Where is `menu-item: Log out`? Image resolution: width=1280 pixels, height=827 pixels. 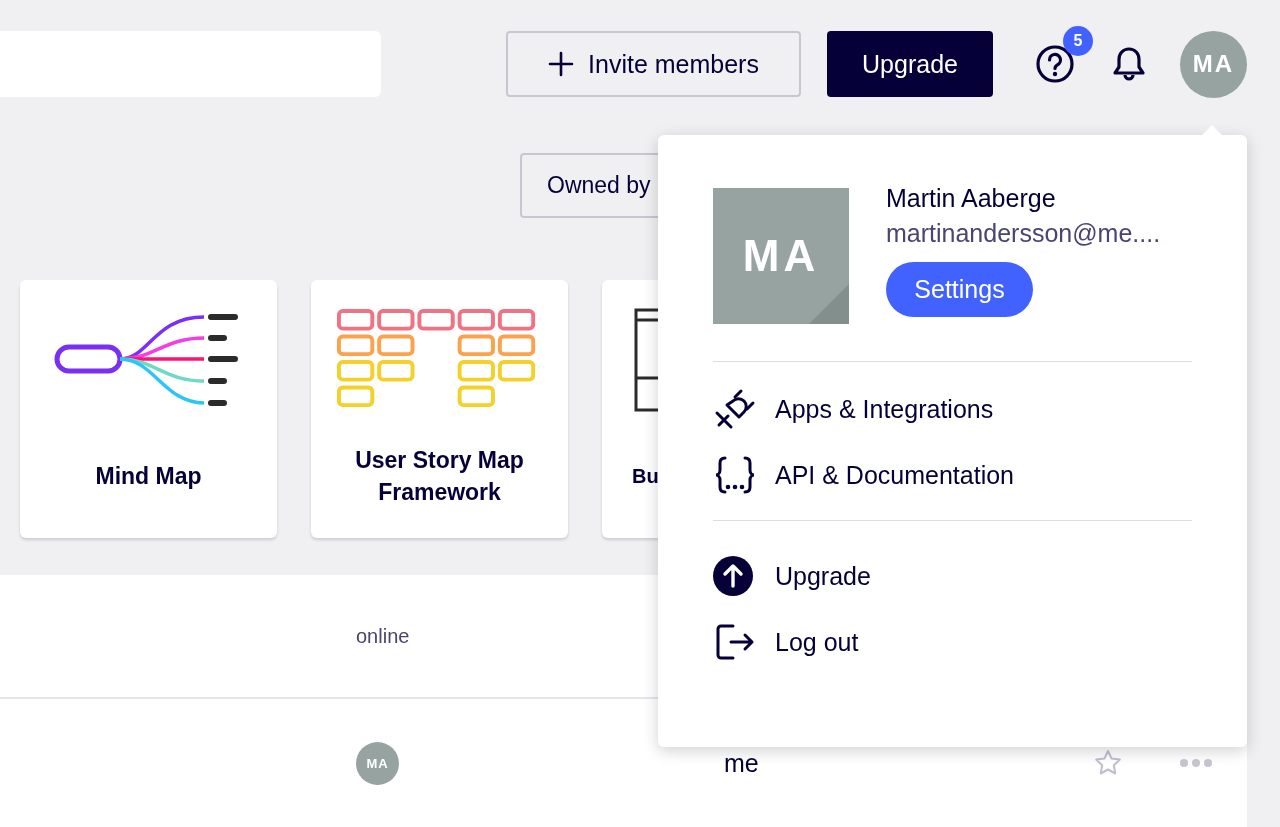
menu-item: Log out is located at coordinates (952, 642).